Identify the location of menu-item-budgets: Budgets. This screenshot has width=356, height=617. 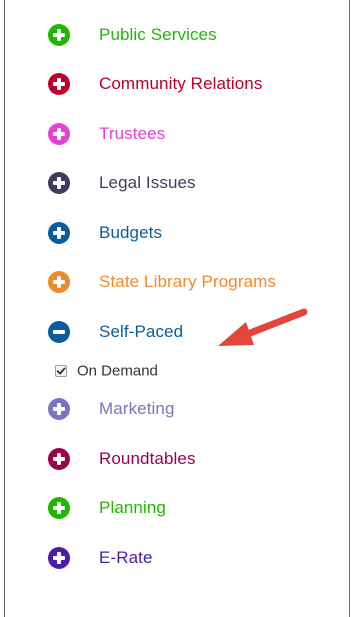
(177, 233).